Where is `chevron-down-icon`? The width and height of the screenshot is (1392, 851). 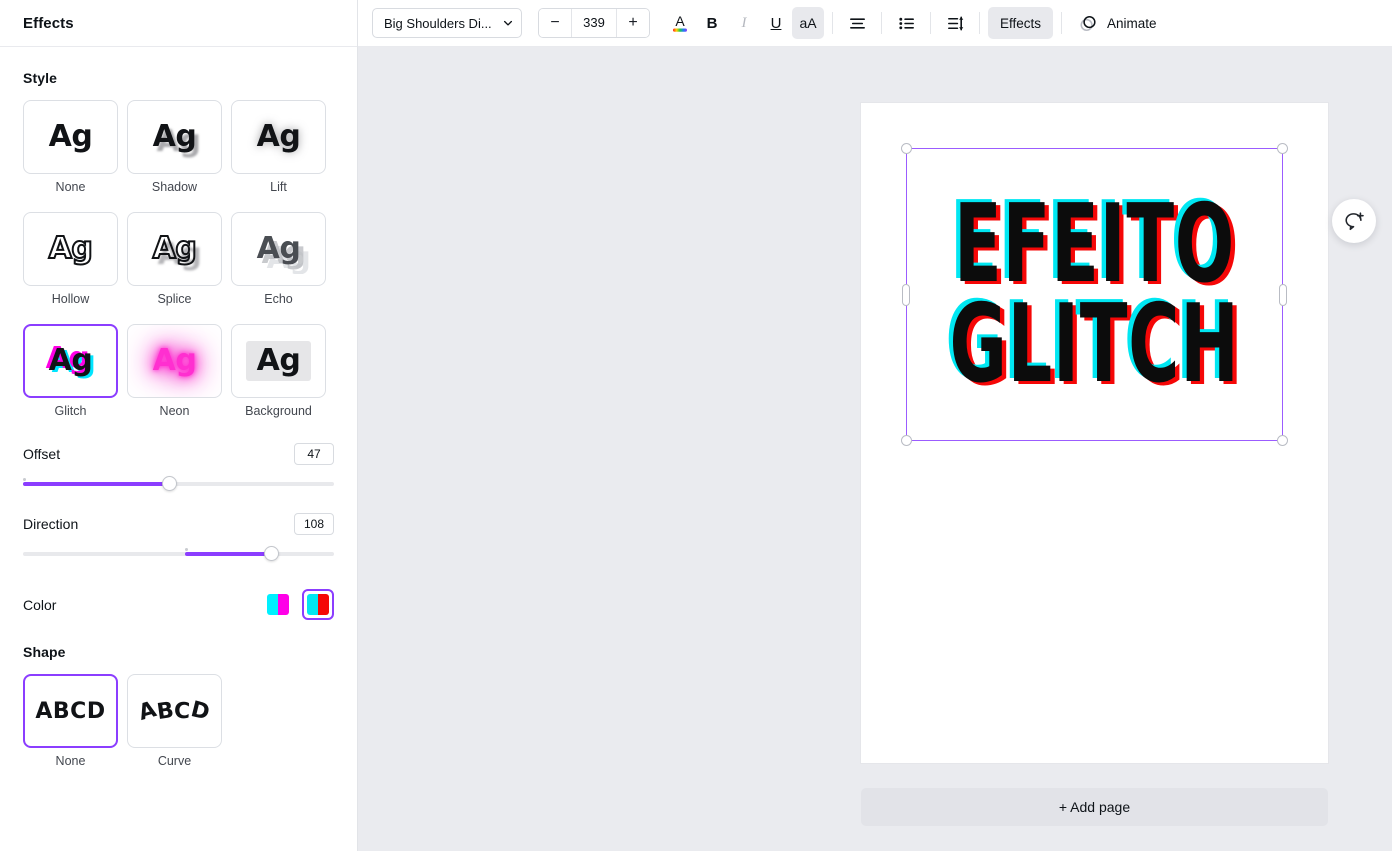 chevron-down-icon is located at coordinates (508, 23).